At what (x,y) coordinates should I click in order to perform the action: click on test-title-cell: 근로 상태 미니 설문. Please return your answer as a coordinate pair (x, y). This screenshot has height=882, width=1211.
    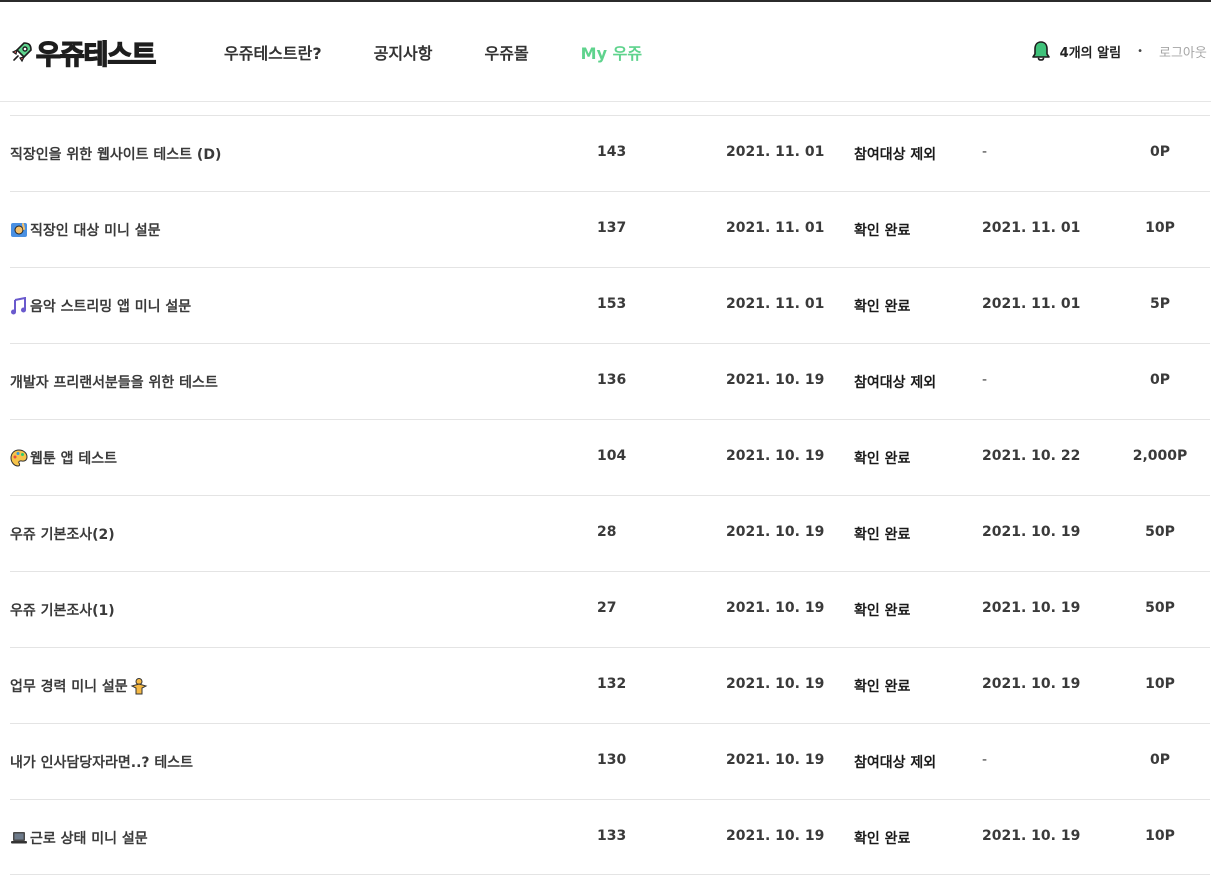
    Looking at the image, I should click on (79, 838).